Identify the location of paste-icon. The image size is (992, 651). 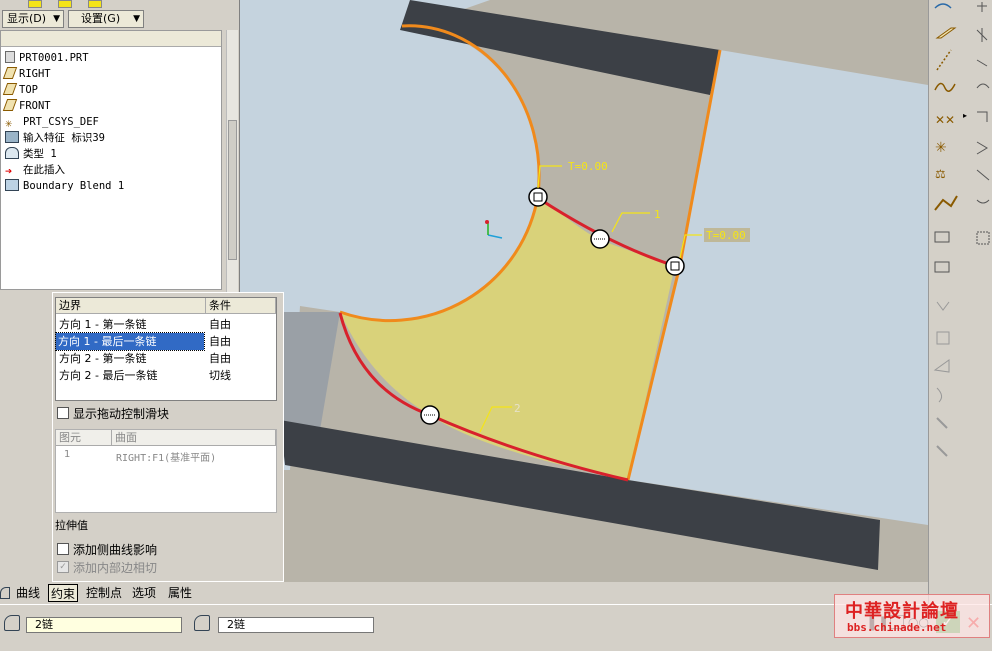
(942, 267).